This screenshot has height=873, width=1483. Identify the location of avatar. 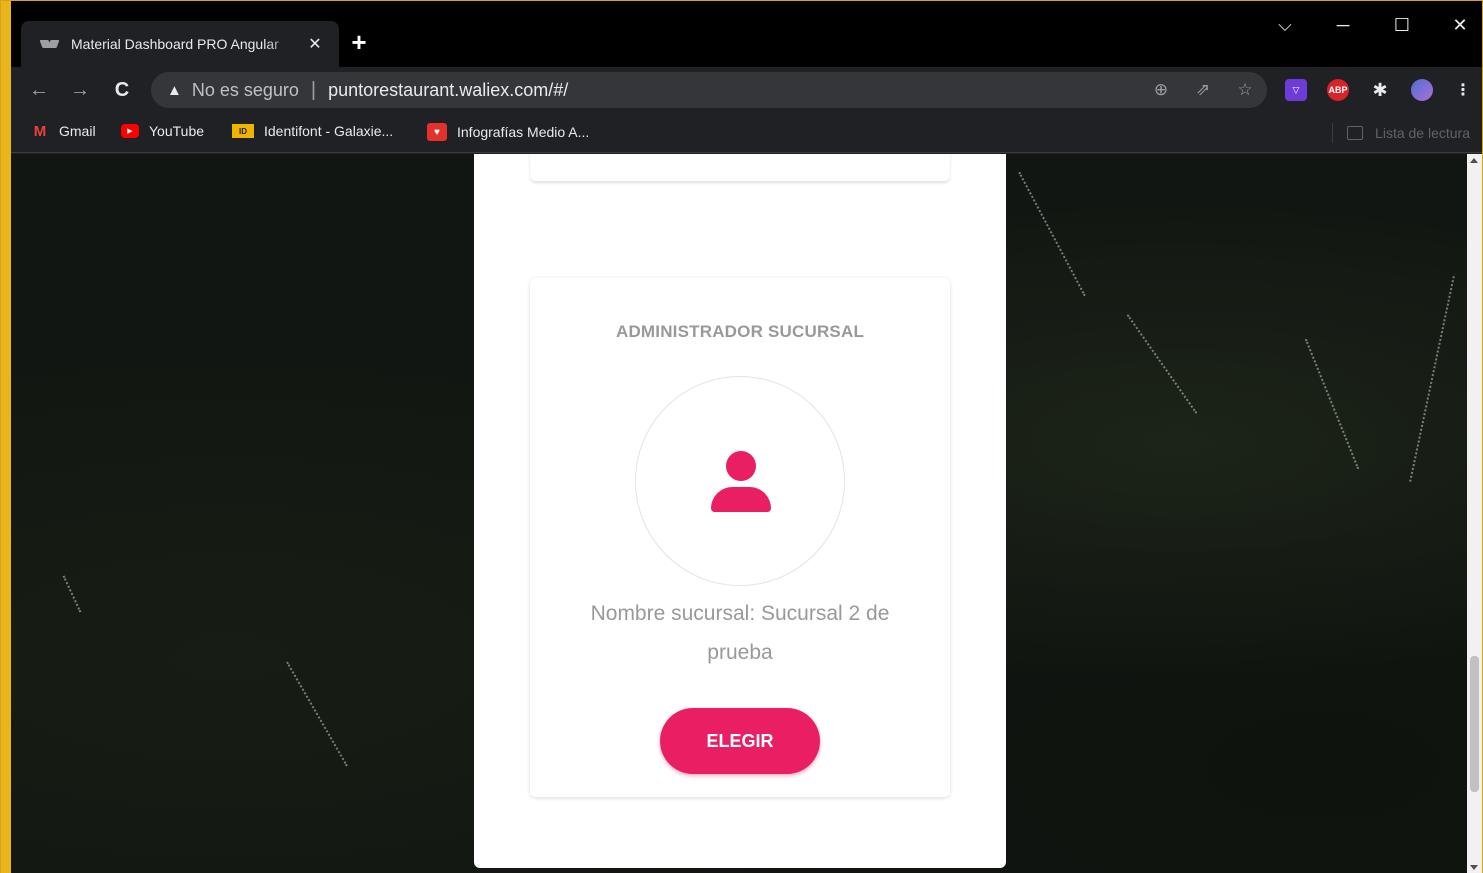
(740, 481).